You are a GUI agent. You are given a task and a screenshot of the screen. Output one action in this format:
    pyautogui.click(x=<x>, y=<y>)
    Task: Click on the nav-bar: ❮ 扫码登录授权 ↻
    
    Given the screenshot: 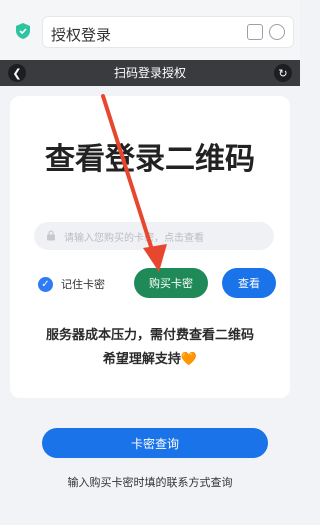 What is the action you would take?
    pyautogui.click(x=150, y=73)
    